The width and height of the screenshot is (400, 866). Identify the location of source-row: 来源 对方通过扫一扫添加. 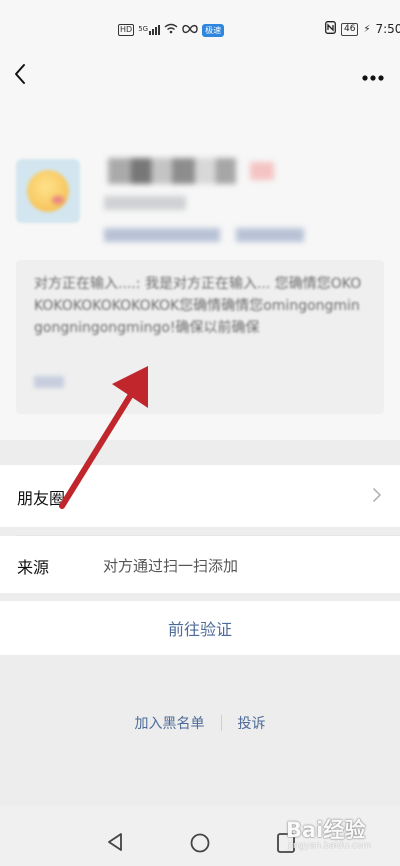
(200, 564).